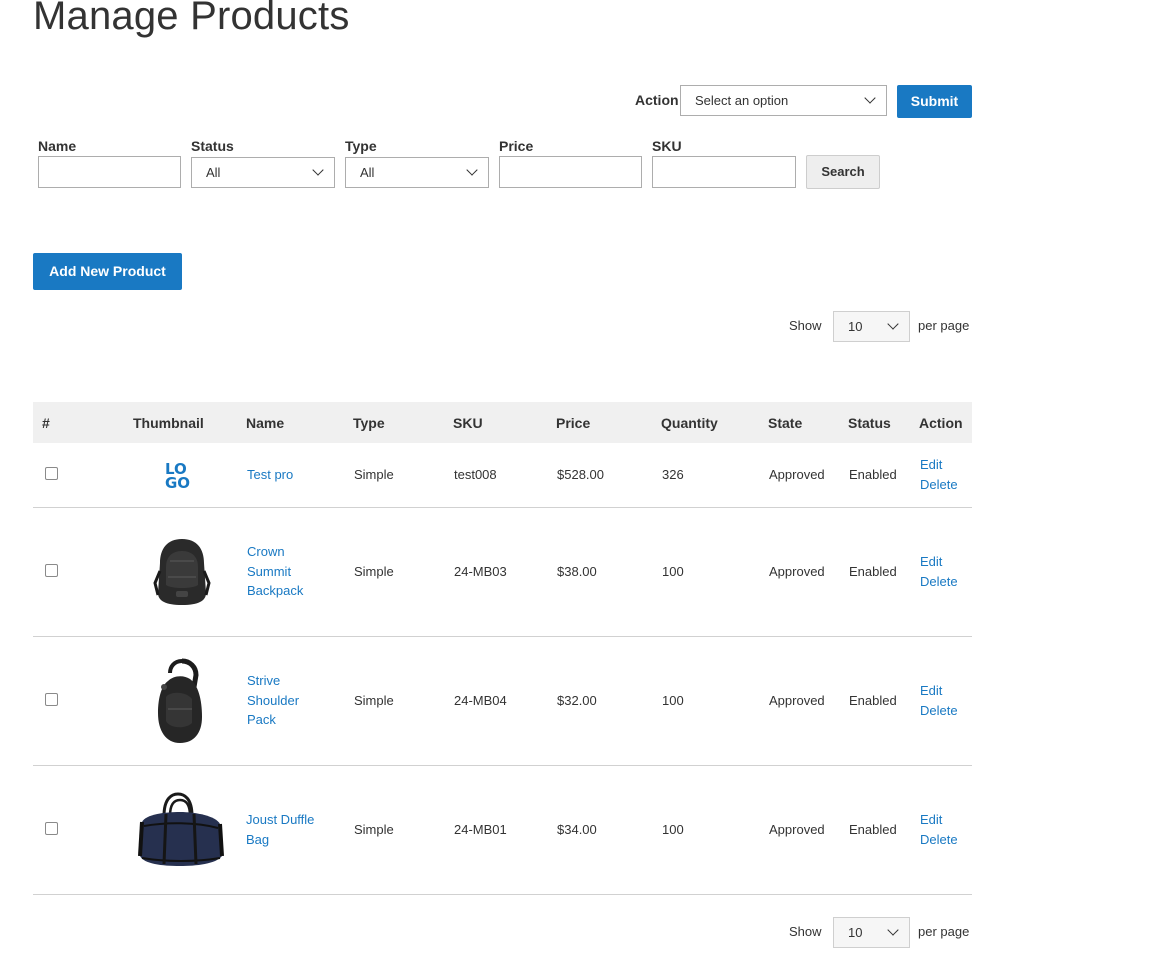 The height and width of the screenshot is (976, 1156). I want to click on sku-cell: 24-MB03, so click(504, 572).